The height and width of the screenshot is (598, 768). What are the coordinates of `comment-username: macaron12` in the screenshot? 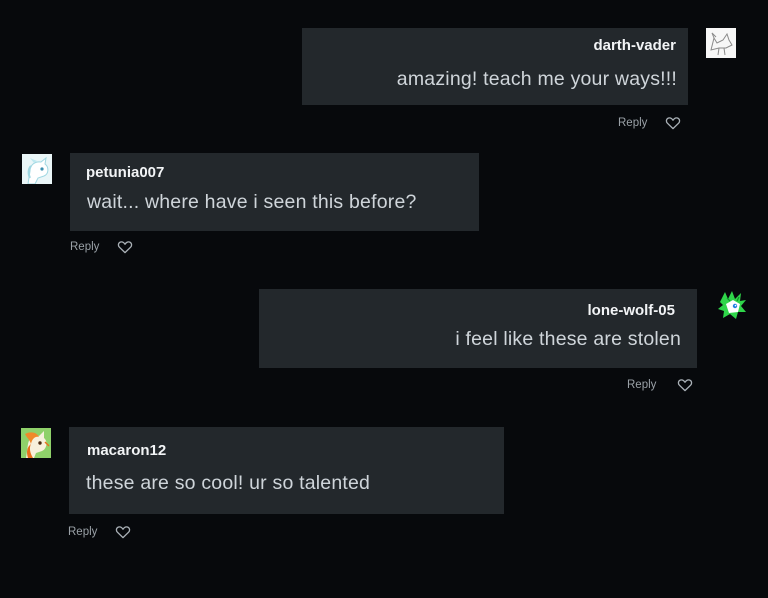 It's located at (126, 450).